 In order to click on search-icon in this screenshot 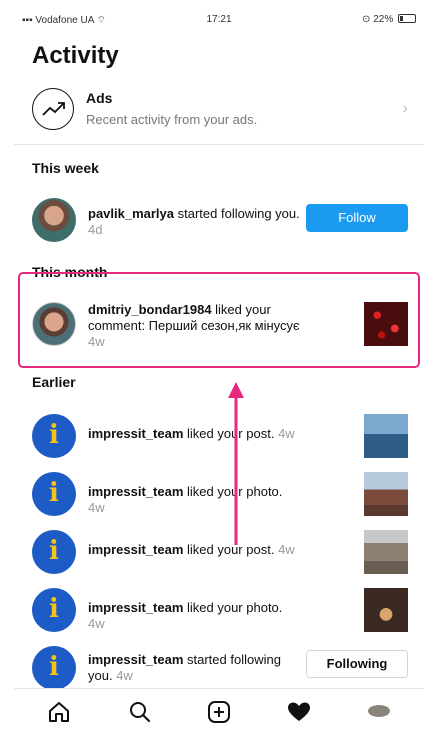, I will do `click(140, 712)`.